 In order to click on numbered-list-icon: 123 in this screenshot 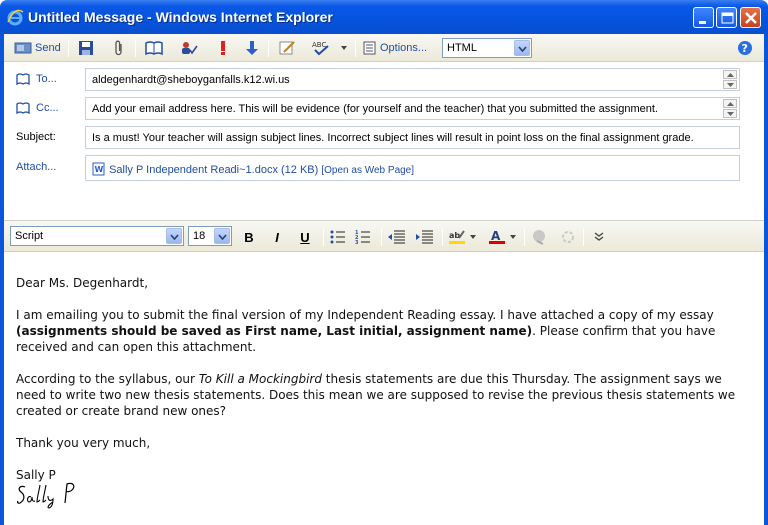, I will do `click(362, 237)`.